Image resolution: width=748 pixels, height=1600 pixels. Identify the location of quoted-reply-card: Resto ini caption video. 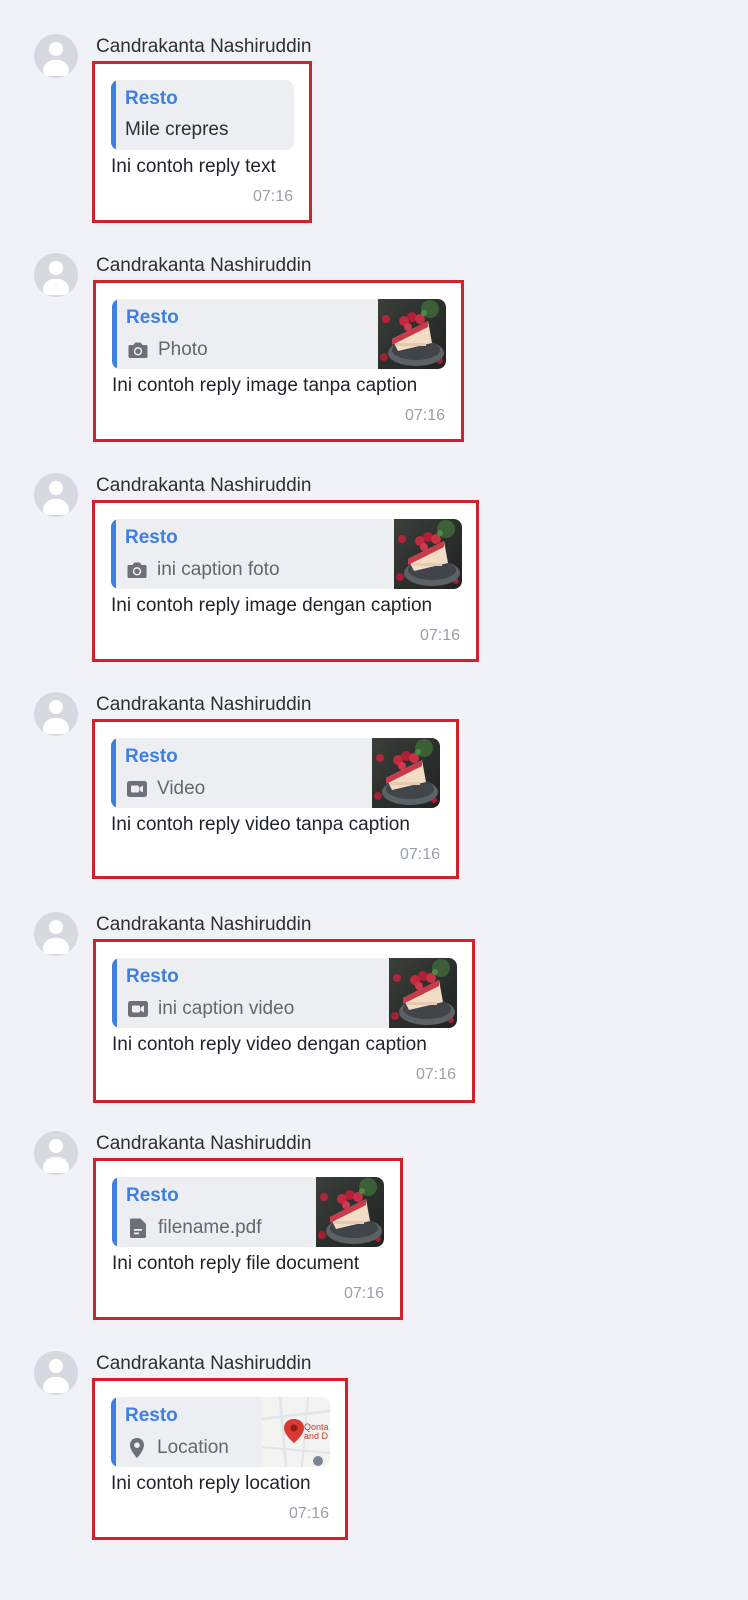
(284, 993).